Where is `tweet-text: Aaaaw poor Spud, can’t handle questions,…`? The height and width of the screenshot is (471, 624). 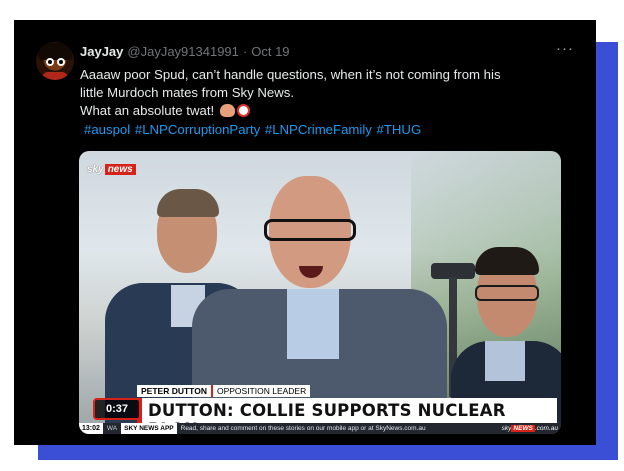 tweet-text: Aaaaw poor Spud, can’t handle questions,… is located at coordinates (325, 93).